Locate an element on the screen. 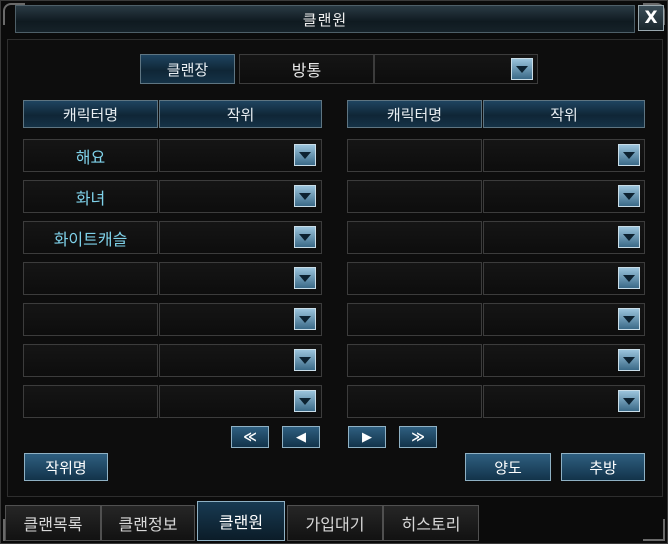  member-name-cell: 화이트캐슬 is located at coordinates (90, 237).